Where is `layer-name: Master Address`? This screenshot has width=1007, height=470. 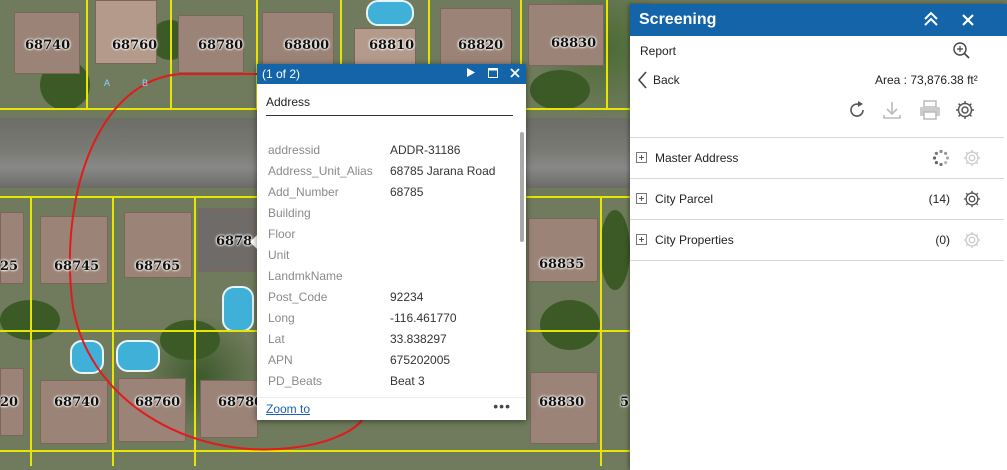
layer-name: Master Address is located at coordinates (697, 158).